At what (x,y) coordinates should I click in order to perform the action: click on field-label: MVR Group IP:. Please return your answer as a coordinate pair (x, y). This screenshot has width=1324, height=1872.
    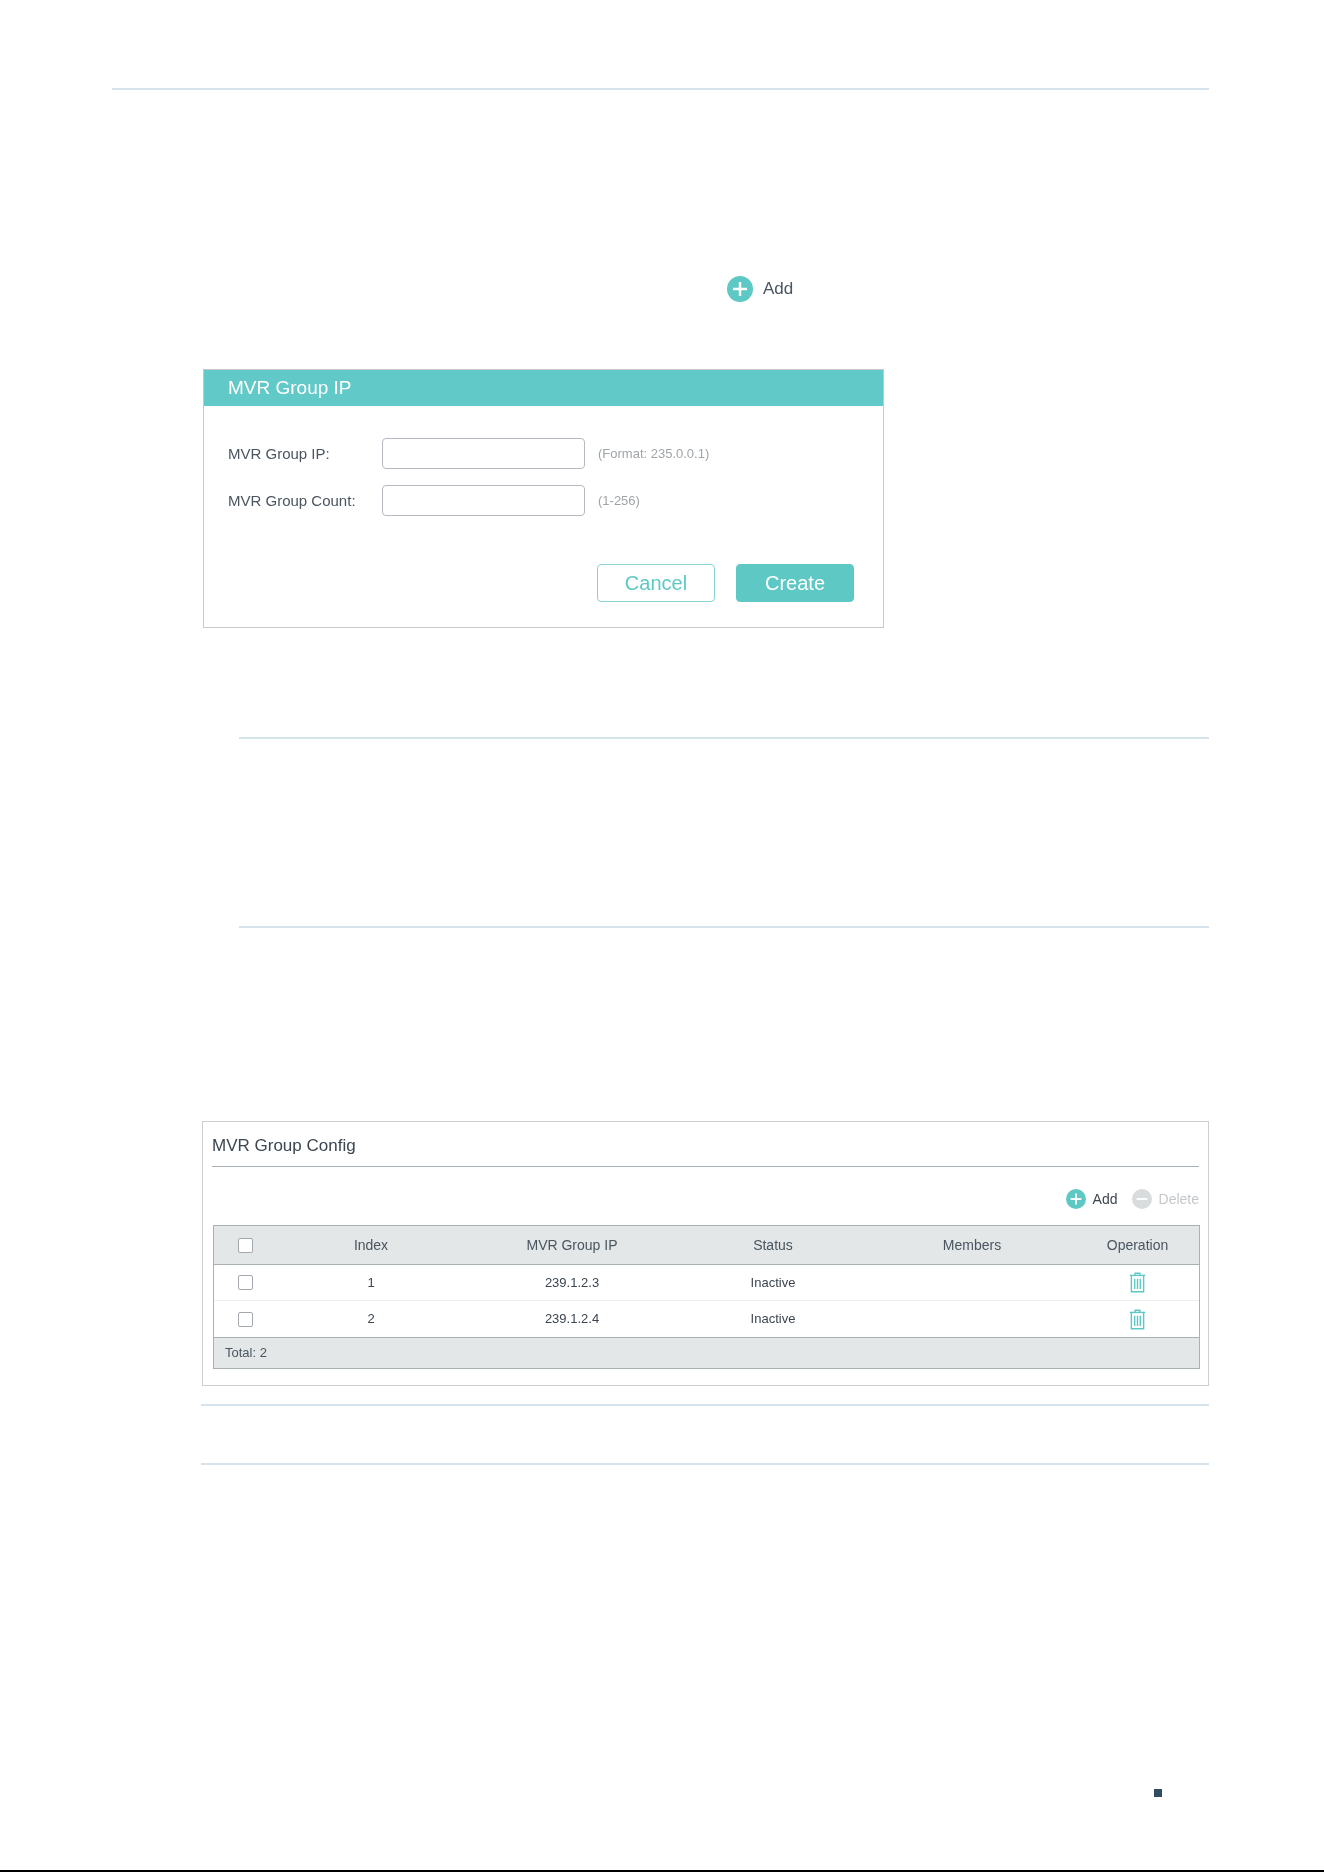
    Looking at the image, I should click on (279, 453).